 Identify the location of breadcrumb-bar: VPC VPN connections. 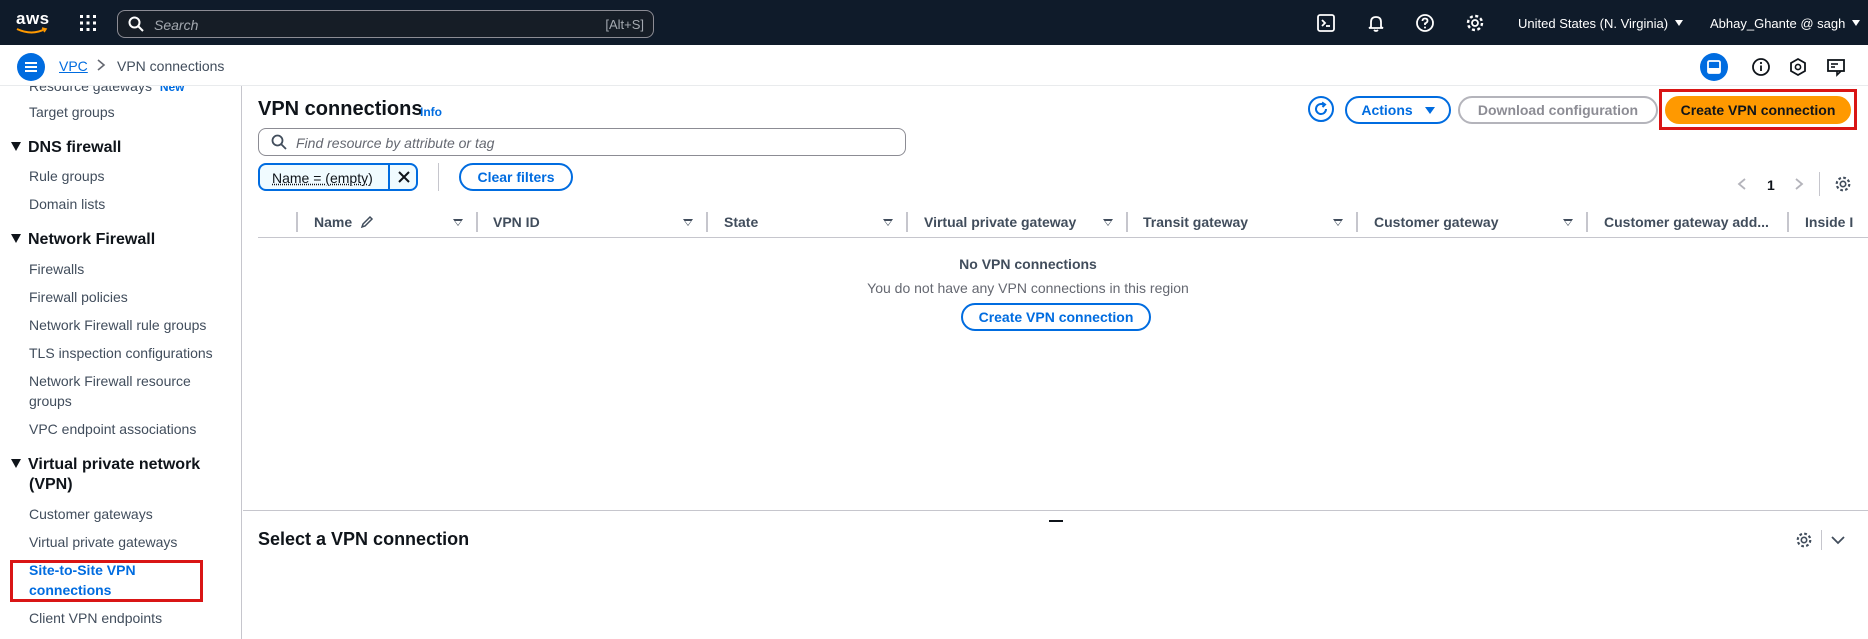
(934, 65).